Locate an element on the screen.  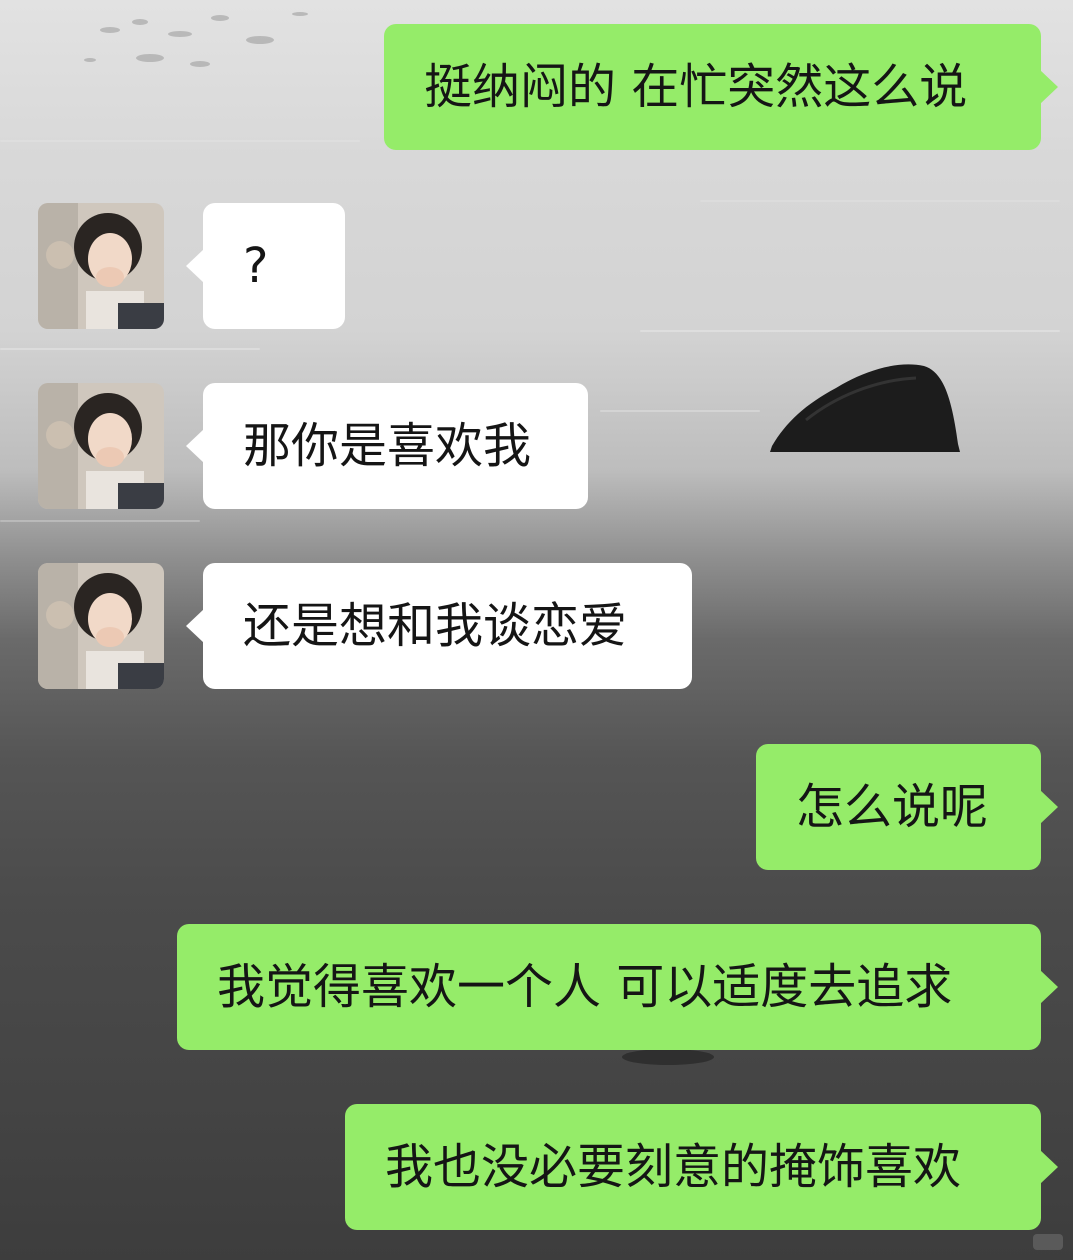
message-text: 还是想和我谈恋爱 is located at coordinates (435, 626).